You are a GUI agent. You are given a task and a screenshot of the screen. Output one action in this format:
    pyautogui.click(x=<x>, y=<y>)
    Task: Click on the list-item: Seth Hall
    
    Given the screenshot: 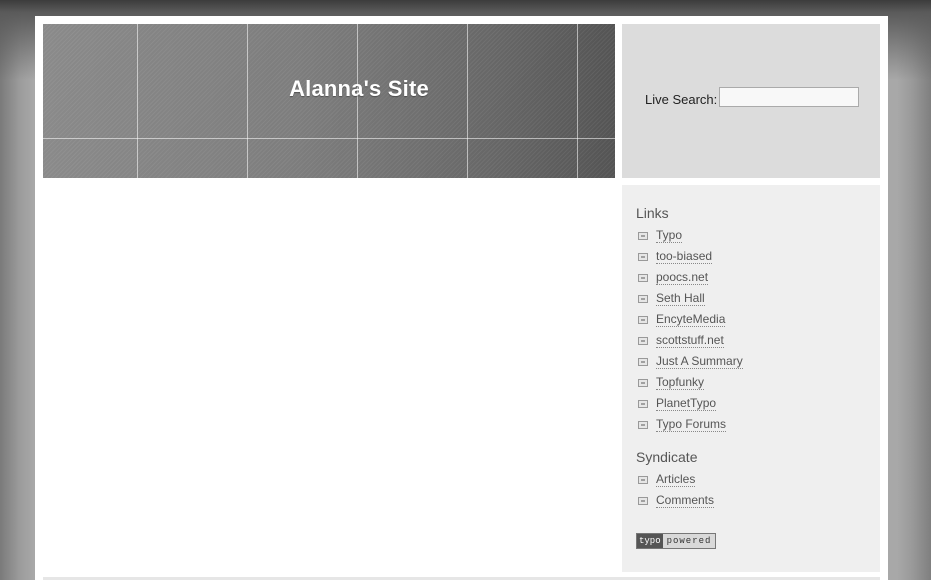 What is the action you would take?
    pyautogui.click(x=690, y=298)
    